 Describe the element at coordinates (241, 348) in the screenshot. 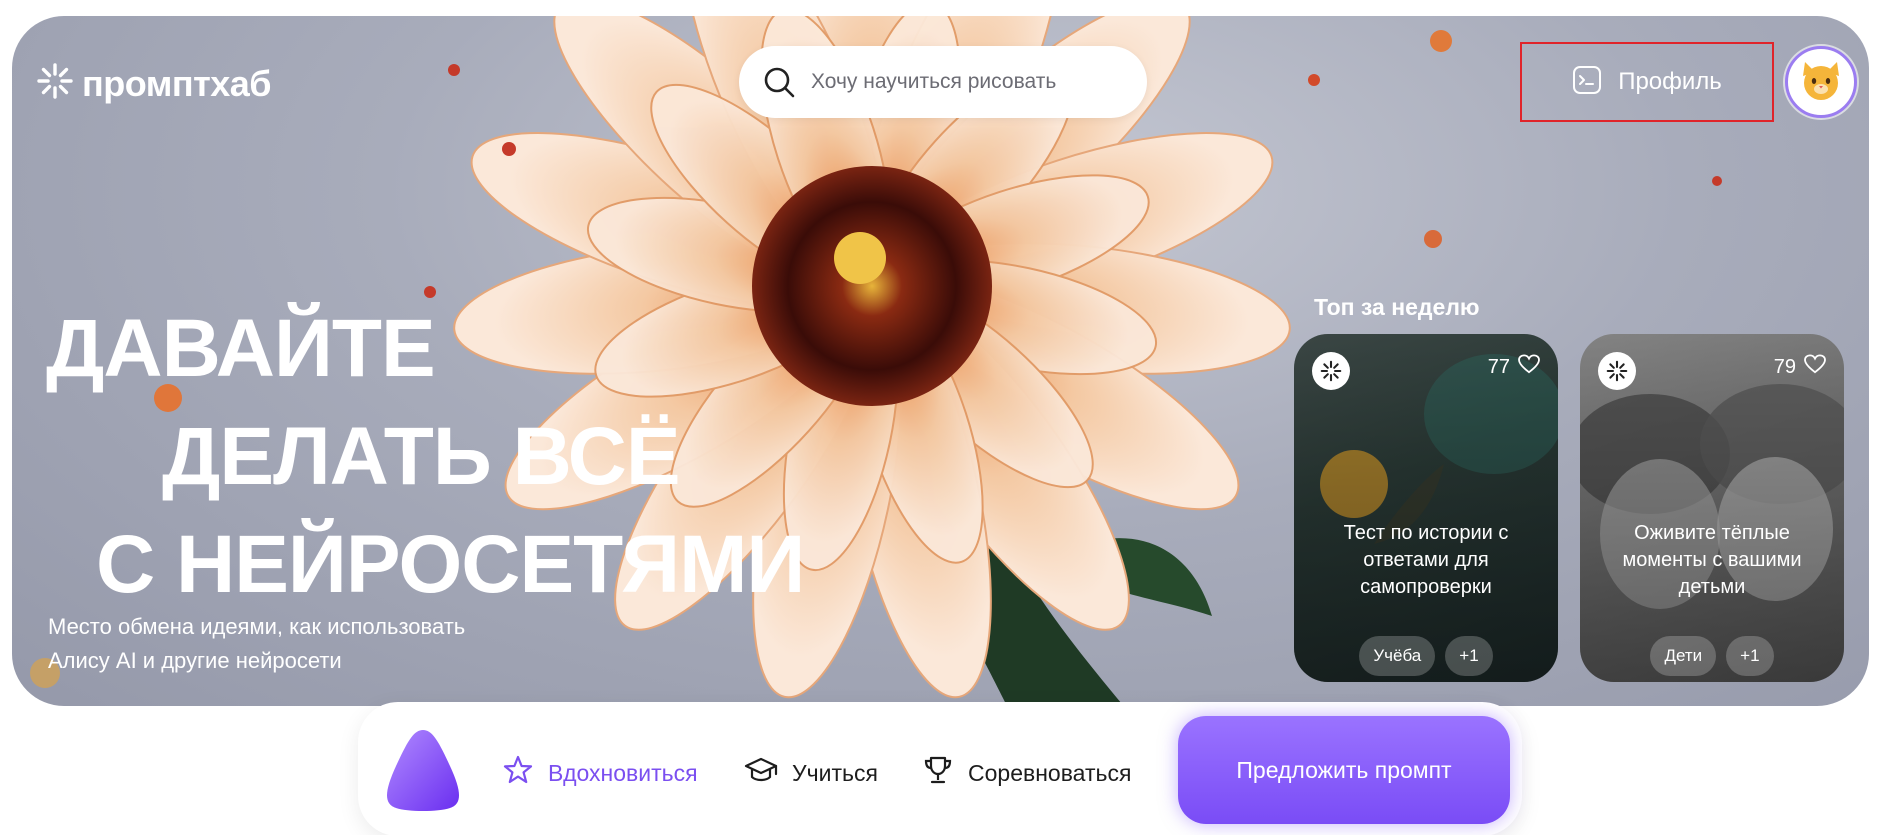

I see `headline-line-1: ДАВАЙТЕ` at that location.